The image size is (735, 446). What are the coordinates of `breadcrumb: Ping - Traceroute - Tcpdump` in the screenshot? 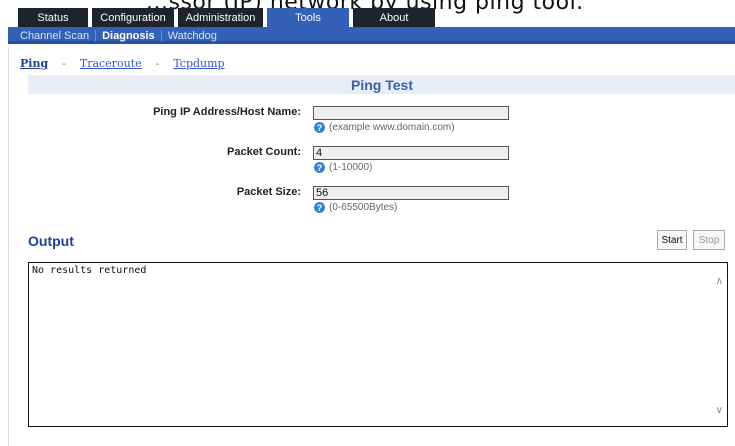 It's located at (122, 63).